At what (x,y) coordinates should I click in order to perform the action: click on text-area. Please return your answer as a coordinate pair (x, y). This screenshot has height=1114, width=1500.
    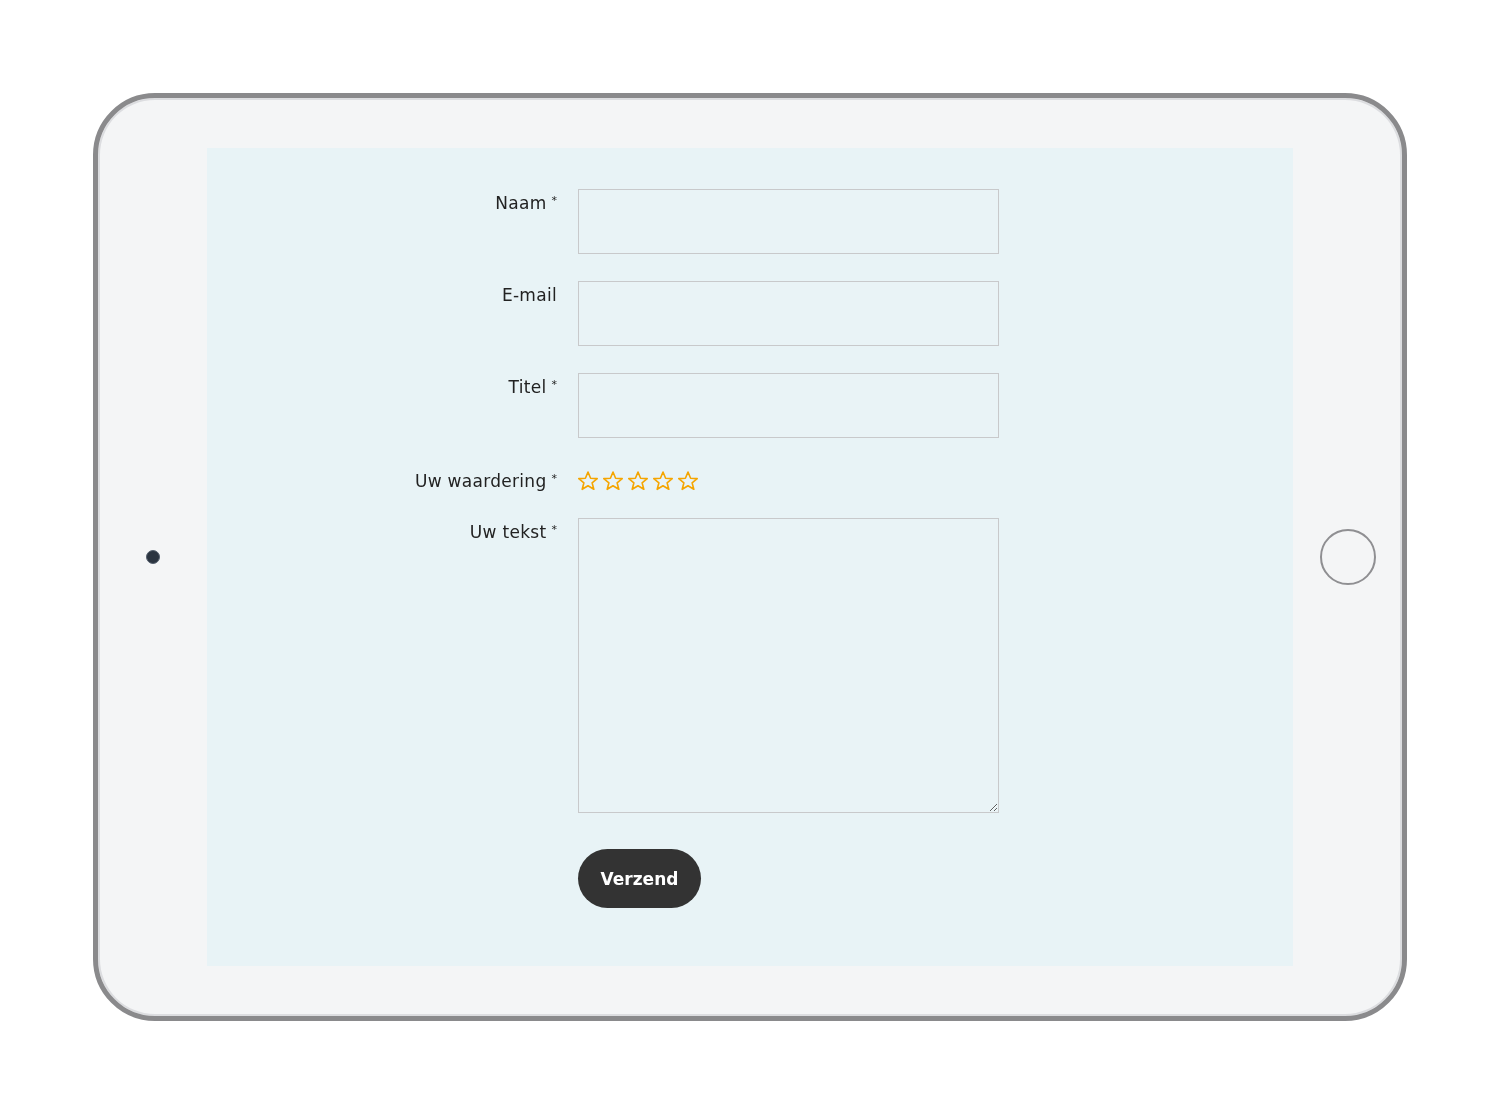
    Looking at the image, I should click on (788, 665).